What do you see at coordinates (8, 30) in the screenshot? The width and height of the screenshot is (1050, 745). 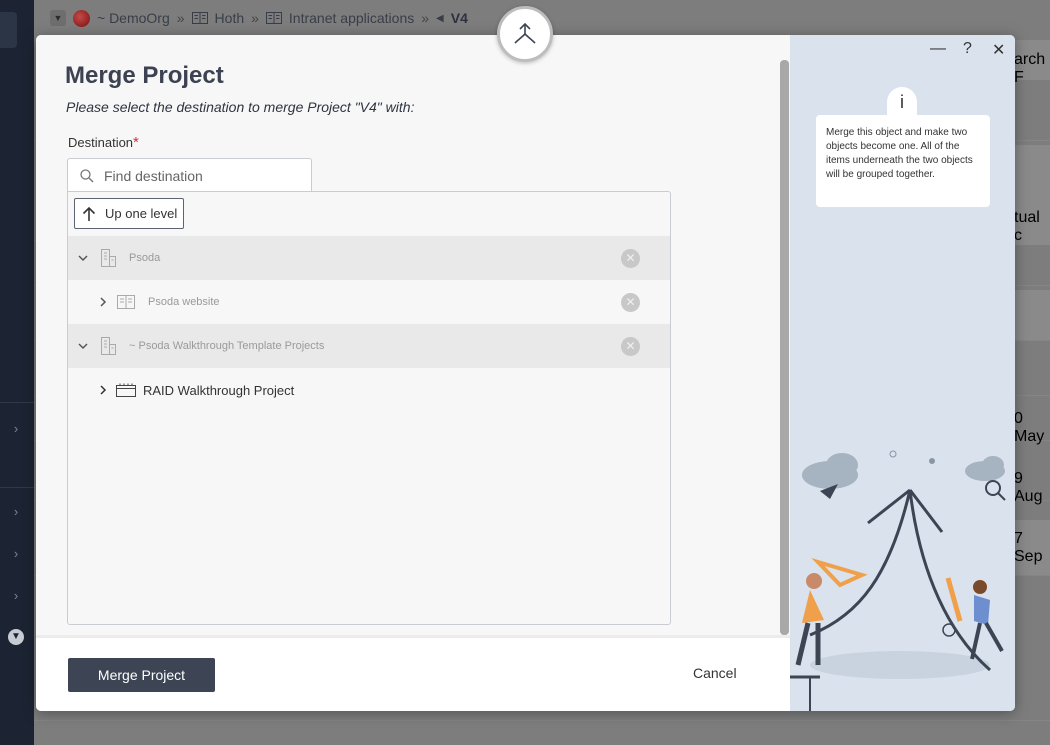 I see `nav-tab` at bounding box center [8, 30].